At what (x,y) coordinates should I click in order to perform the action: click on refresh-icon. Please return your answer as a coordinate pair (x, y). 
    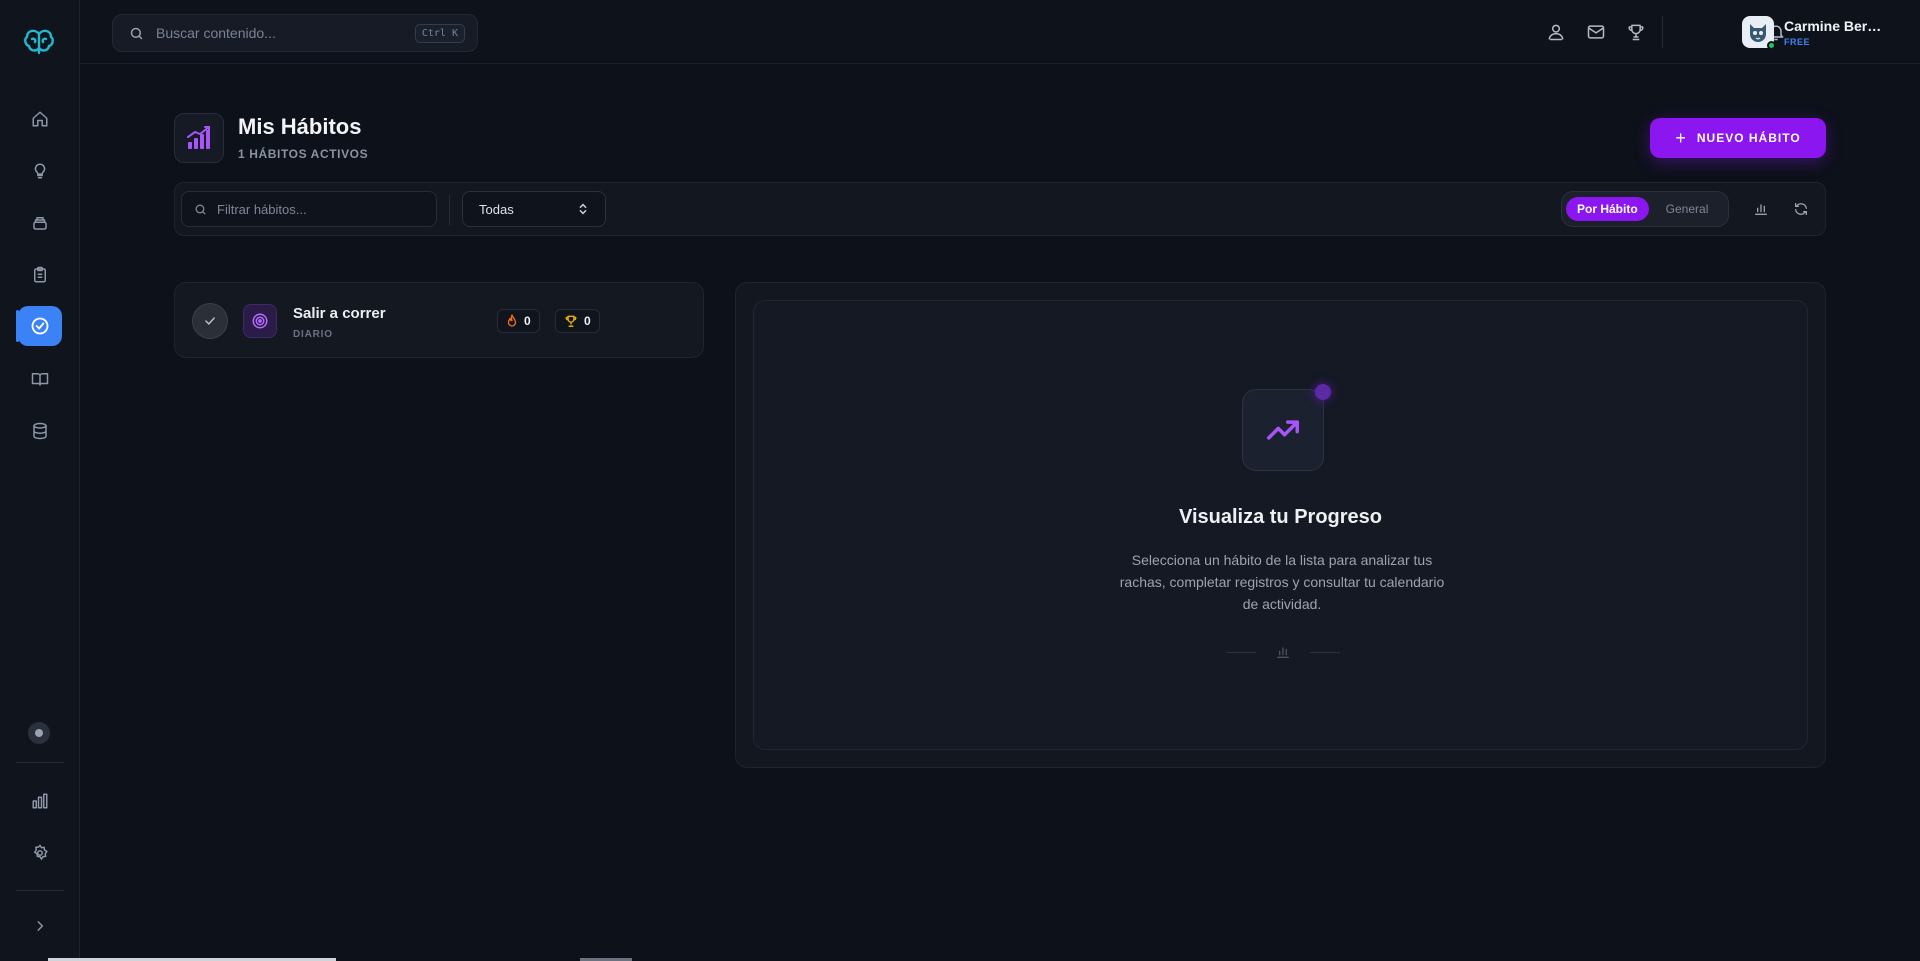
    Looking at the image, I should click on (1802, 210).